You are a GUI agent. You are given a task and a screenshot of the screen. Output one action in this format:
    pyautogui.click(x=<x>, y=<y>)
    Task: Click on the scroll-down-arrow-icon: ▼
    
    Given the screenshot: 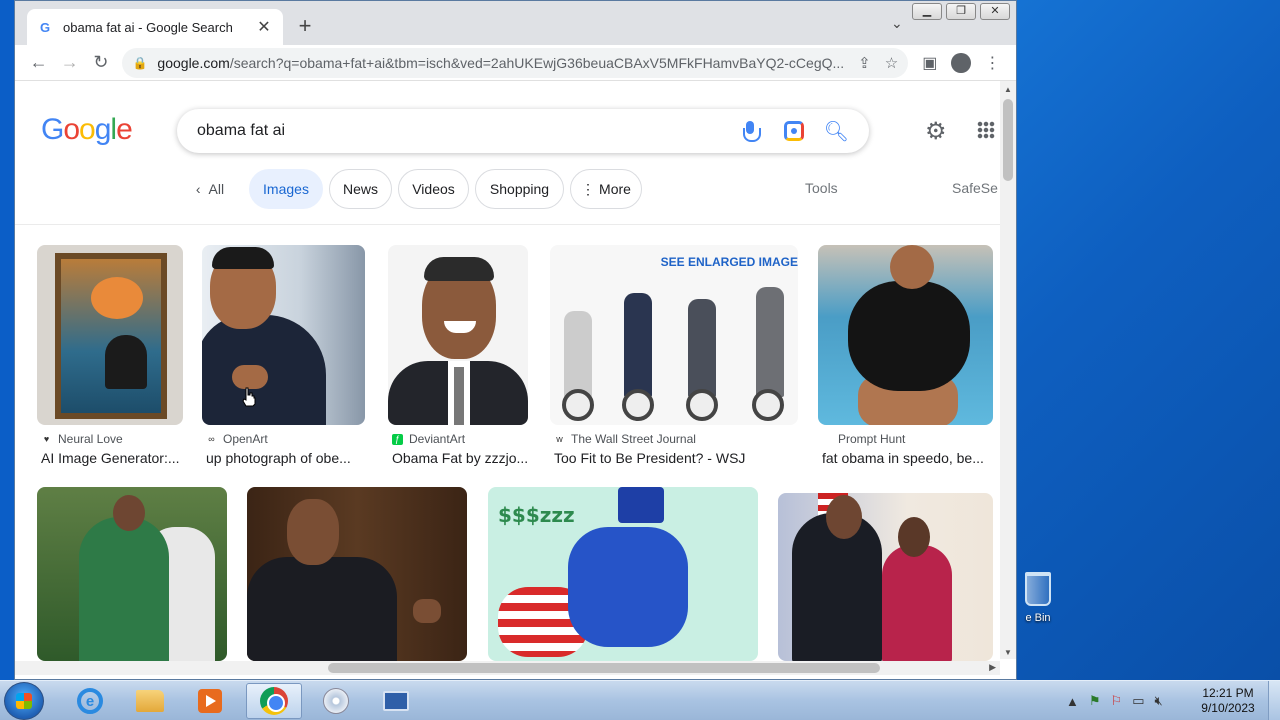 What is the action you would take?
    pyautogui.click(x=1008, y=652)
    